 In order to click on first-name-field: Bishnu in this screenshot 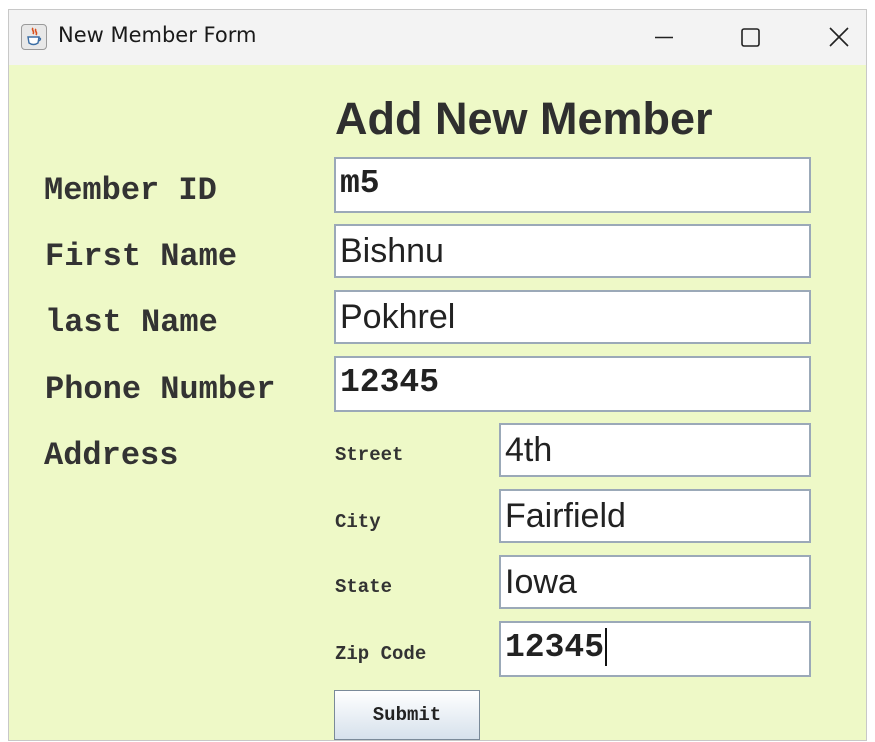, I will do `click(572, 251)`.